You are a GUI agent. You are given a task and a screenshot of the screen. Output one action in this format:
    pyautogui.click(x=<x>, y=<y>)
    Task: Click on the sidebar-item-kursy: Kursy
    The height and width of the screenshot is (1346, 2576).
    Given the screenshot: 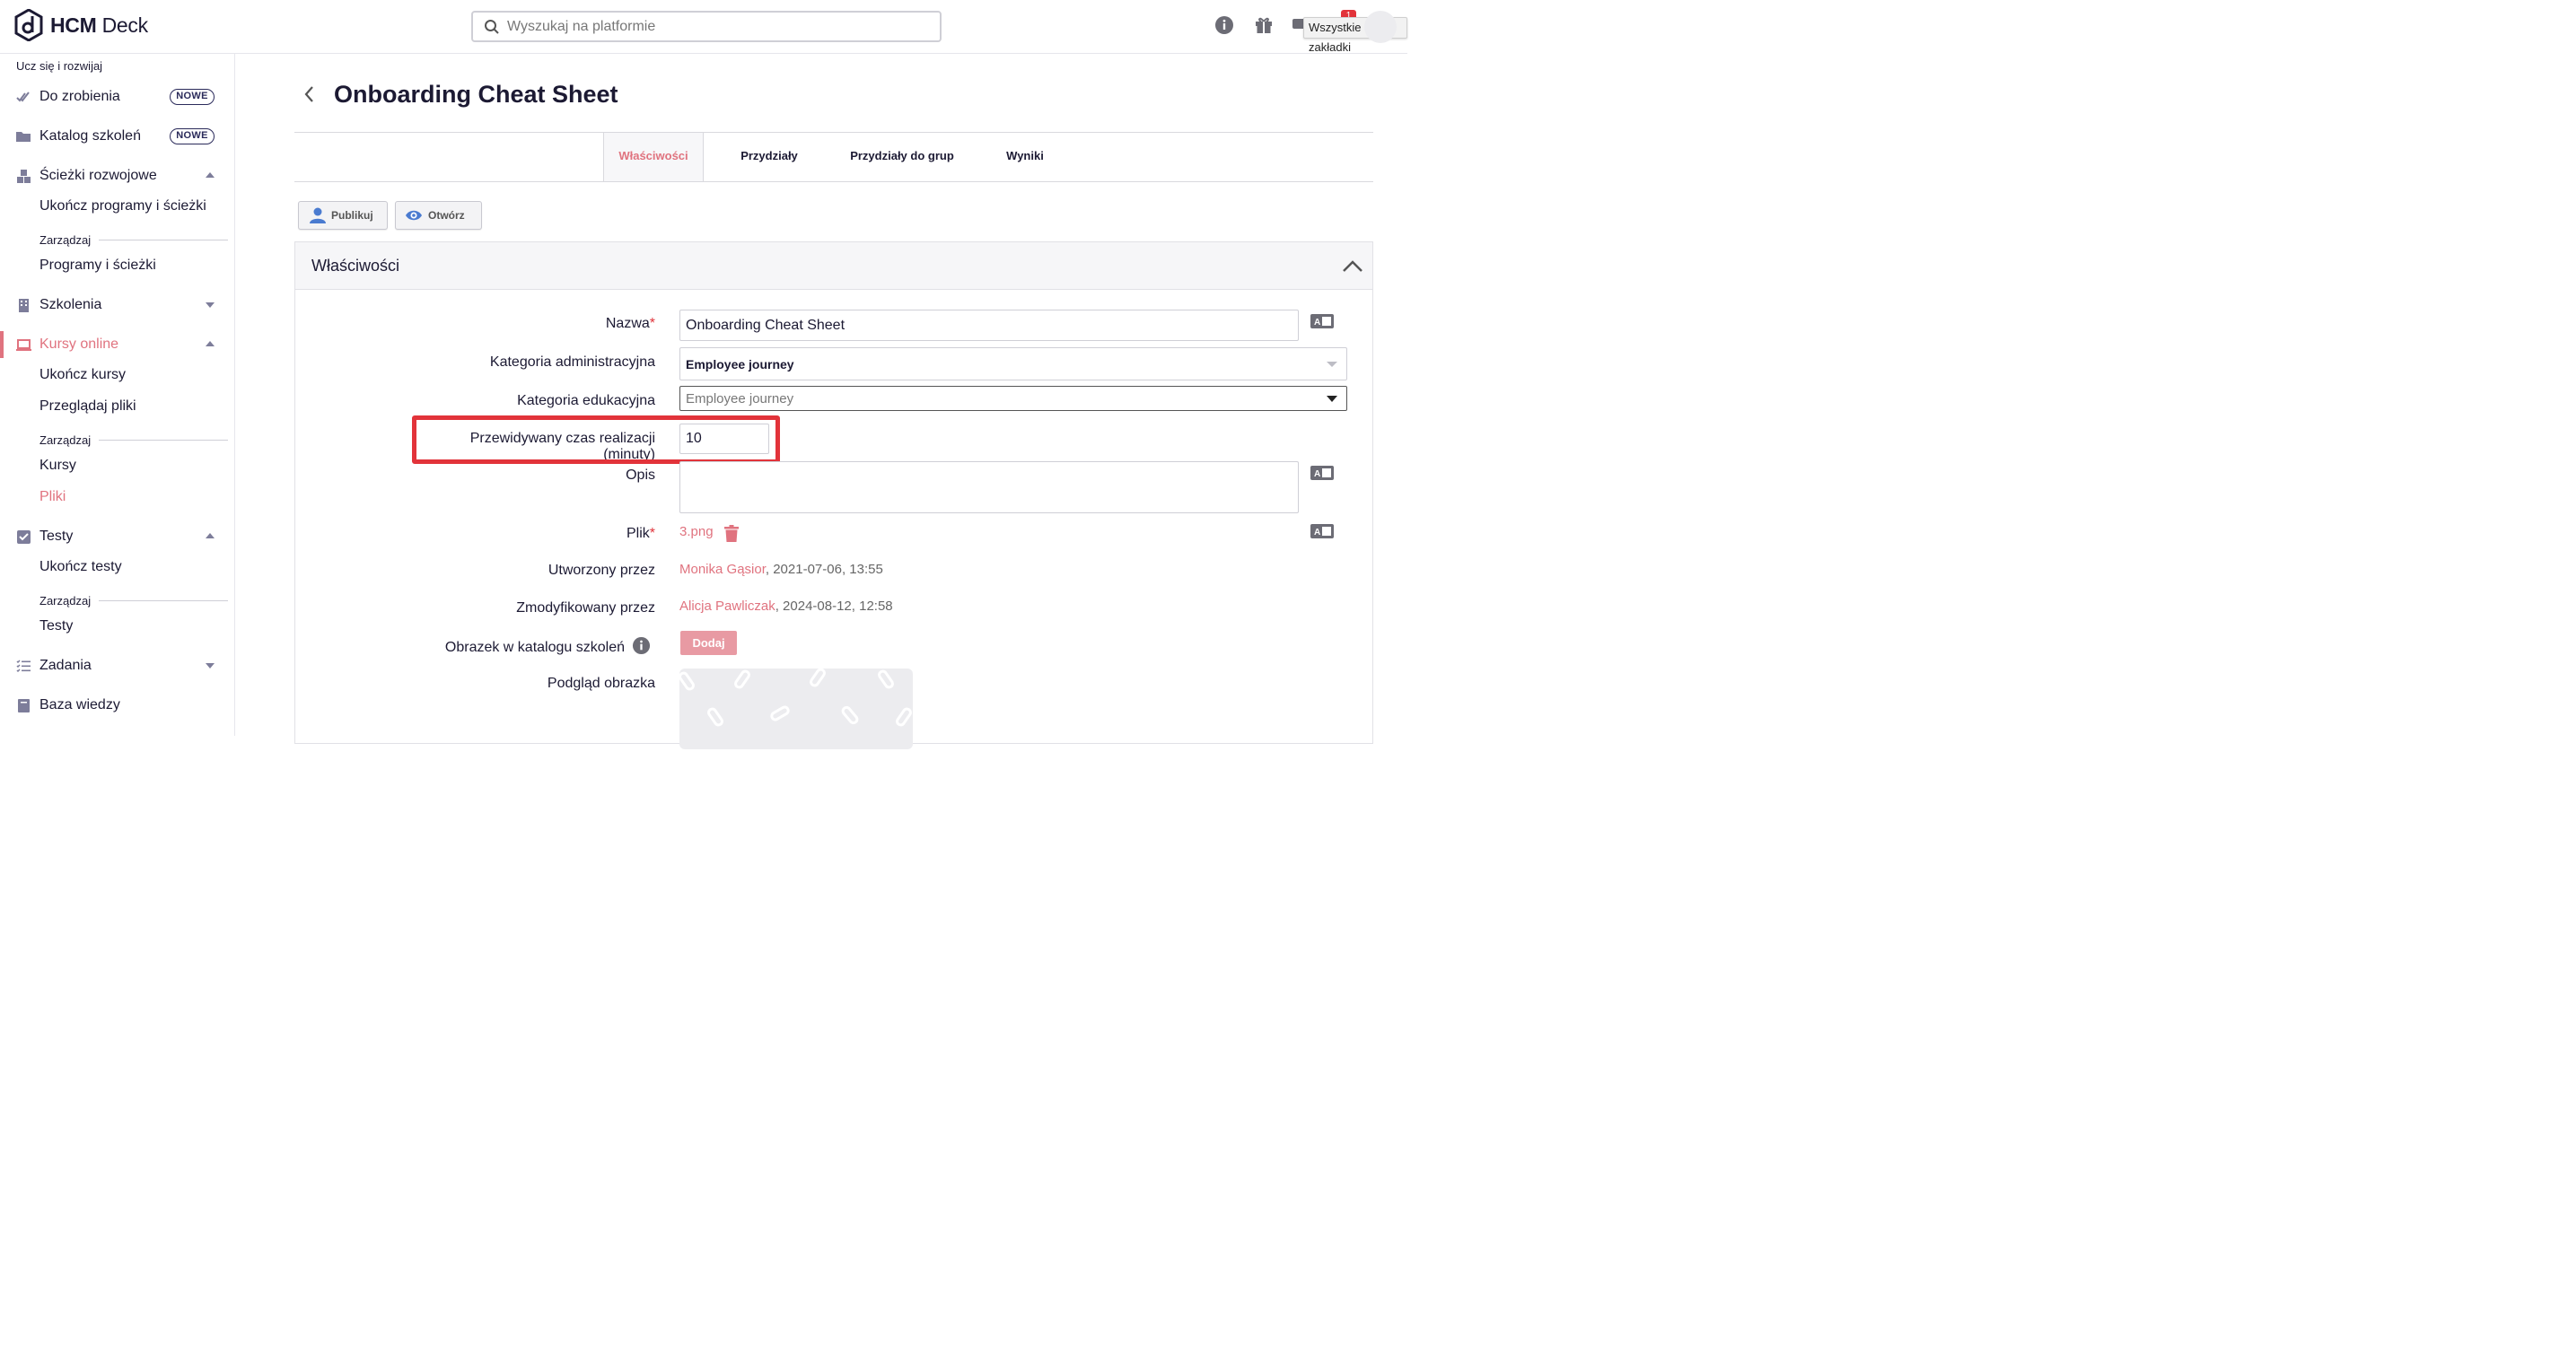 What is the action you would take?
    pyautogui.click(x=57, y=466)
    